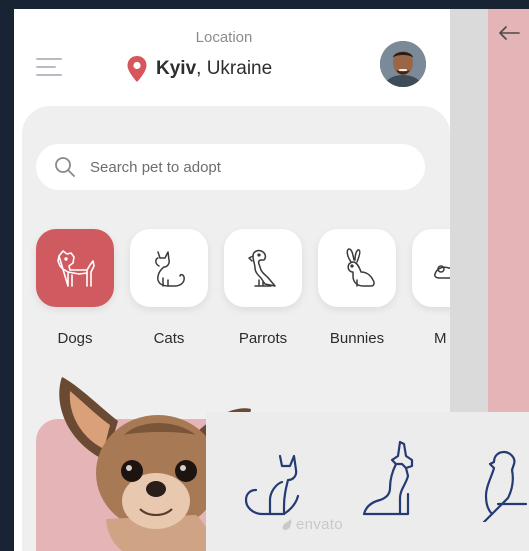 Image resolution: width=529 pixels, height=551 pixels. What do you see at coordinates (357, 338) in the screenshot?
I see `category-label-bunnies: Bunnies` at bounding box center [357, 338].